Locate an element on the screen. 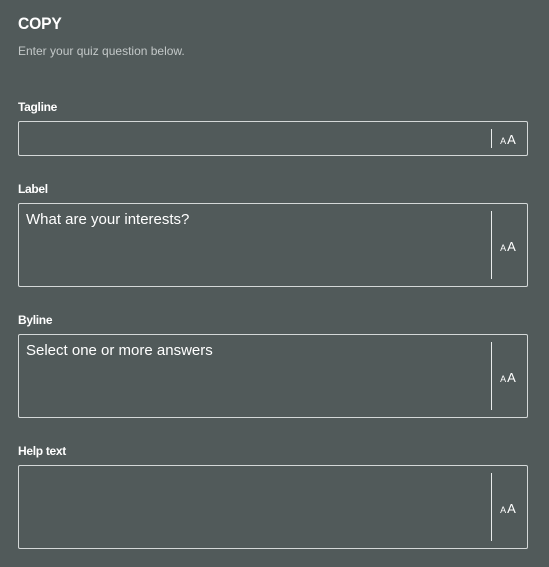  section-title: COPY is located at coordinates (40, 23).